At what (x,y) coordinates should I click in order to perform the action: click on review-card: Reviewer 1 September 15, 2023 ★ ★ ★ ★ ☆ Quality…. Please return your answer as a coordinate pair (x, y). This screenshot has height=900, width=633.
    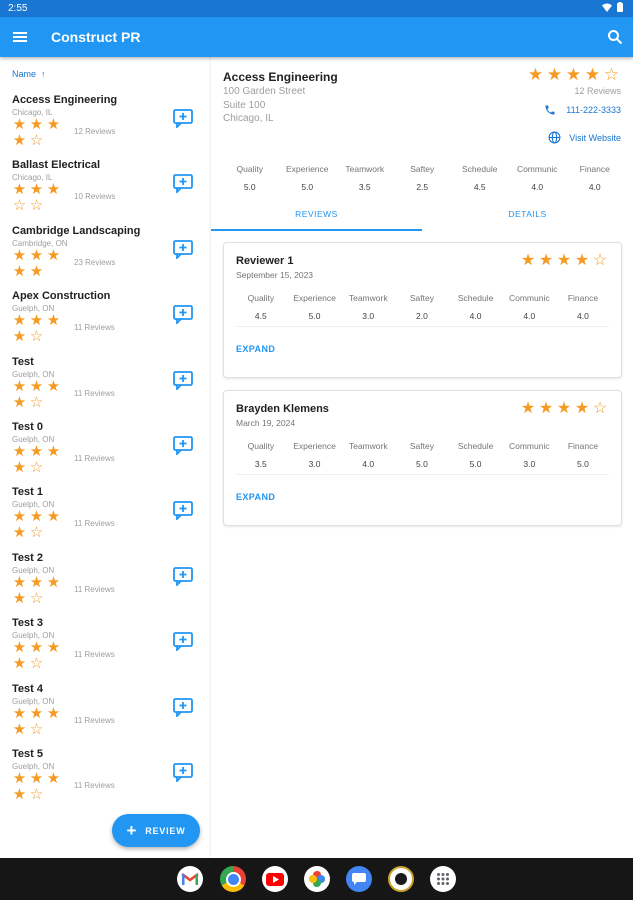
    Looking at the image, I should click on (422, 310).